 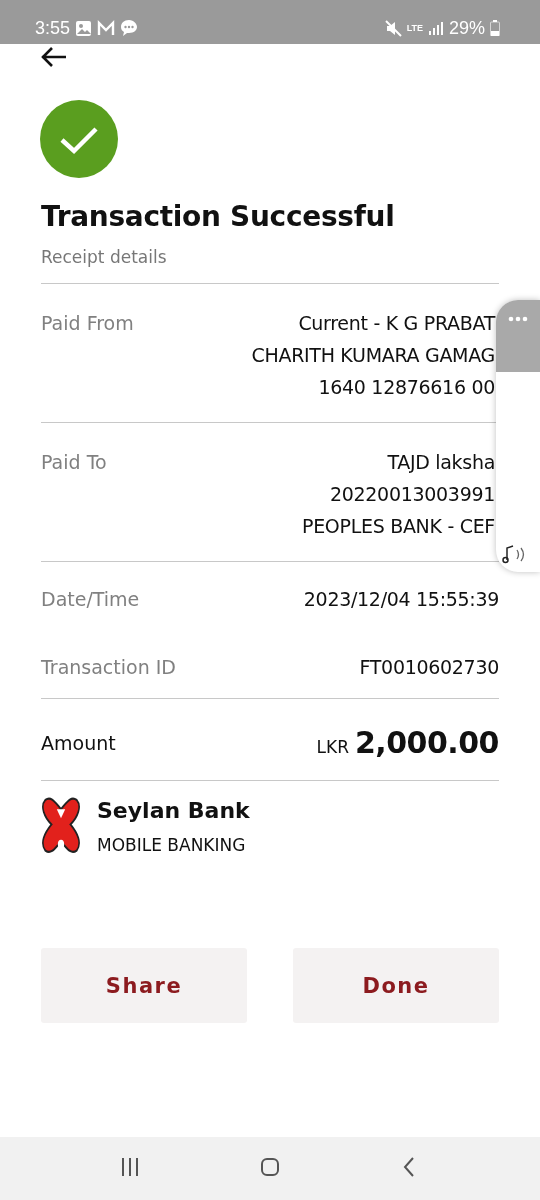 What do you see at coordinates (78, 742) in the screenshot?
I see `amount-label: Amount` at bounding box center [78, 742].